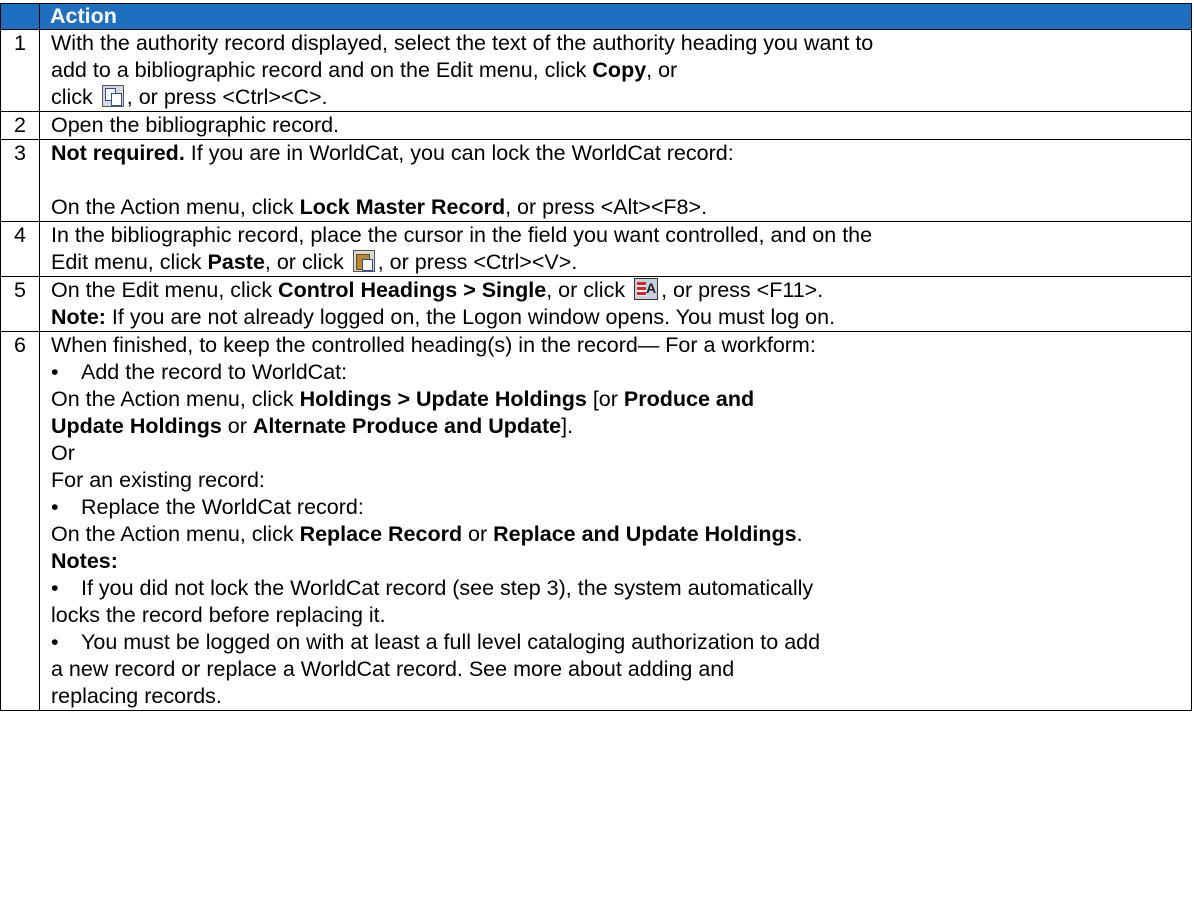 The width and height of the screenshot is (1194, 923). Describe the element at coordinates (236, 262) in the screenshot. I see `command-paste: Paste` at that location.